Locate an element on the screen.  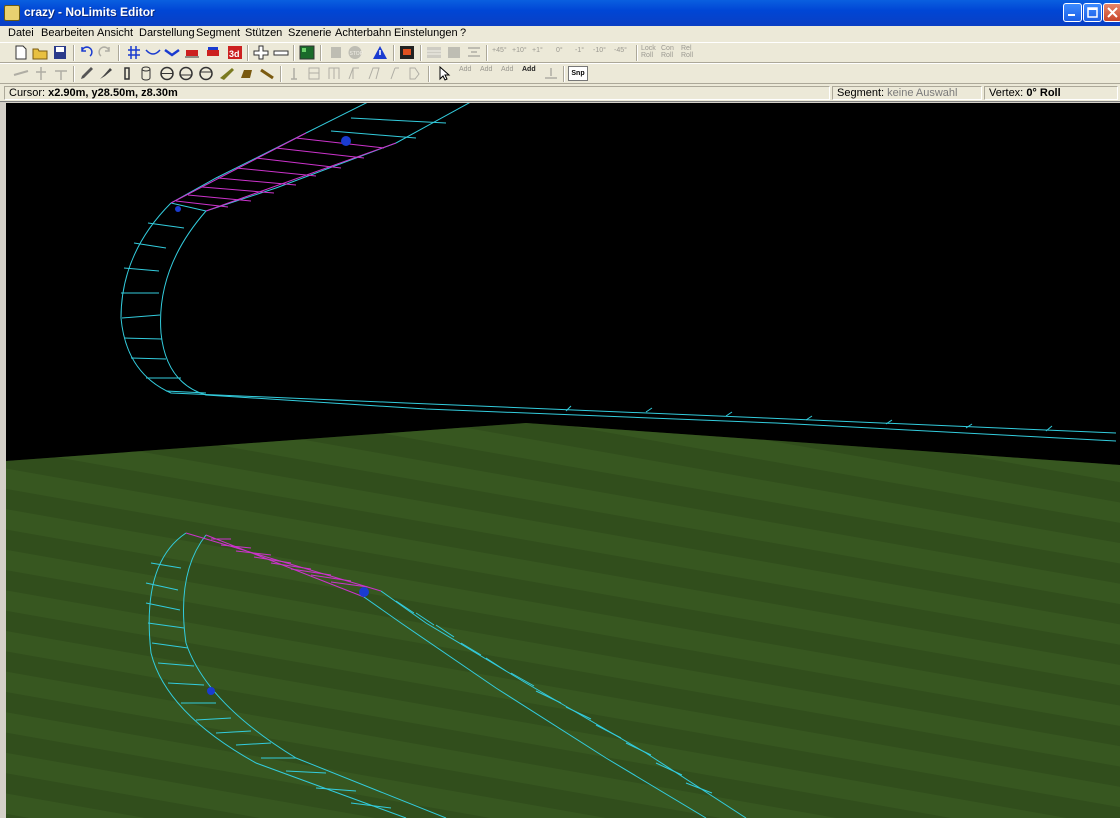
3d-view-icon: 3d is located at coordinates (235, 52).